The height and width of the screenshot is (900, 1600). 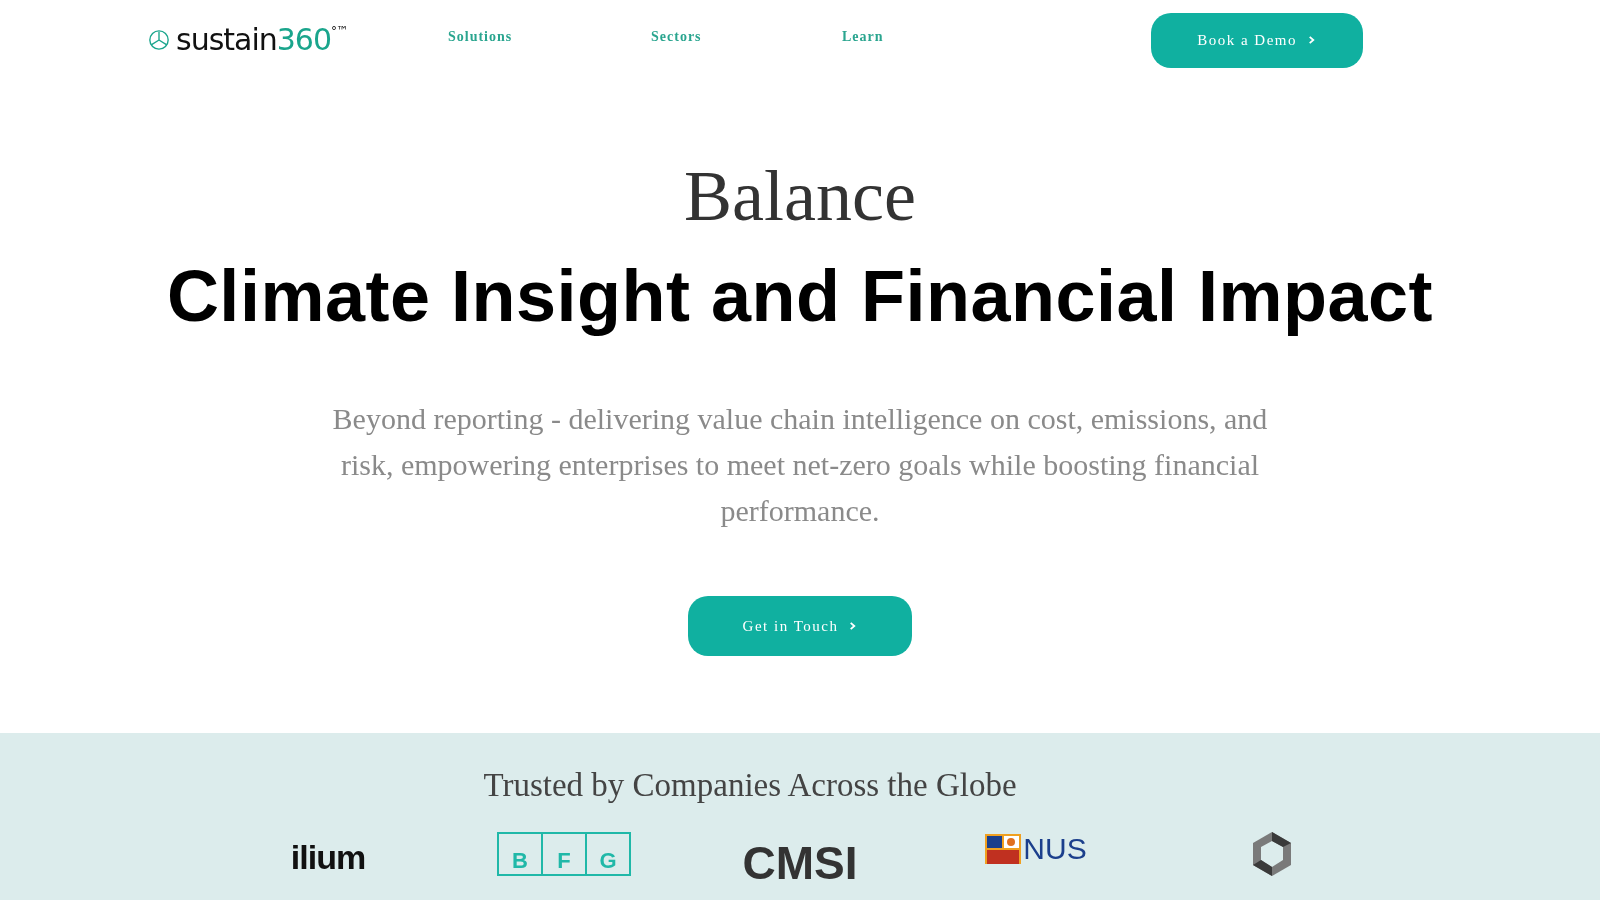 What do you see at coordinates (298, 40) in the screenshot?
I see `logo: sustain360°™` at bounding box center [298, 40].